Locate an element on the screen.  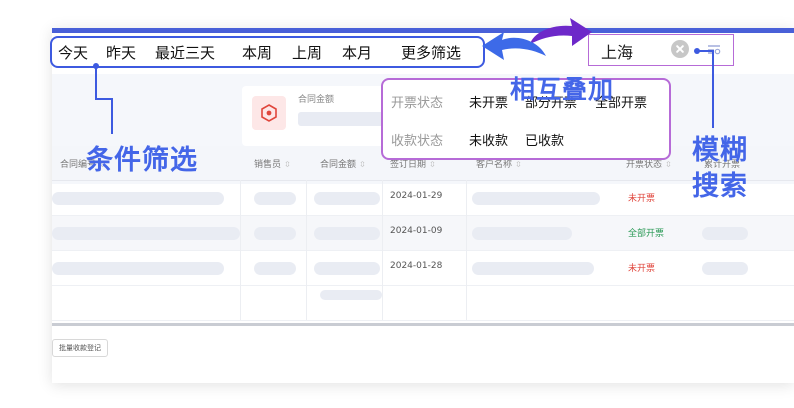
table-row: 2024-01-09 全部开票 is located at coordinates (423, 233).